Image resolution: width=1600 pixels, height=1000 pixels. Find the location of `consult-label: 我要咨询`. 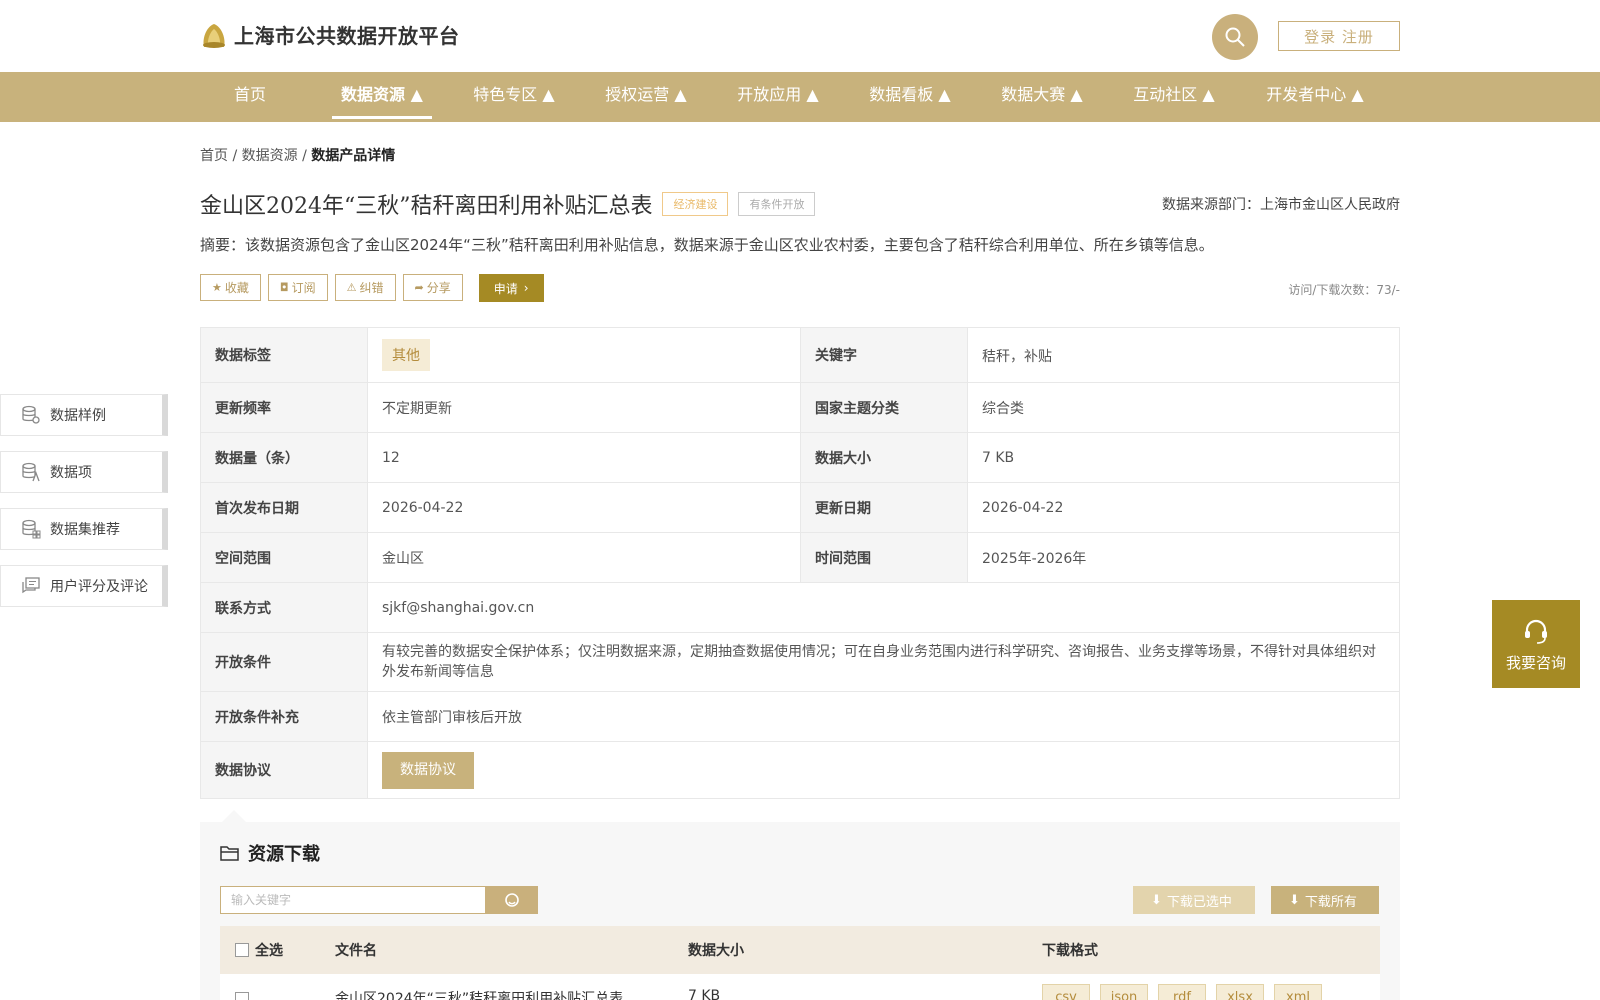

consult-label: 我要咨询 is located at coordinates (1535, 662).